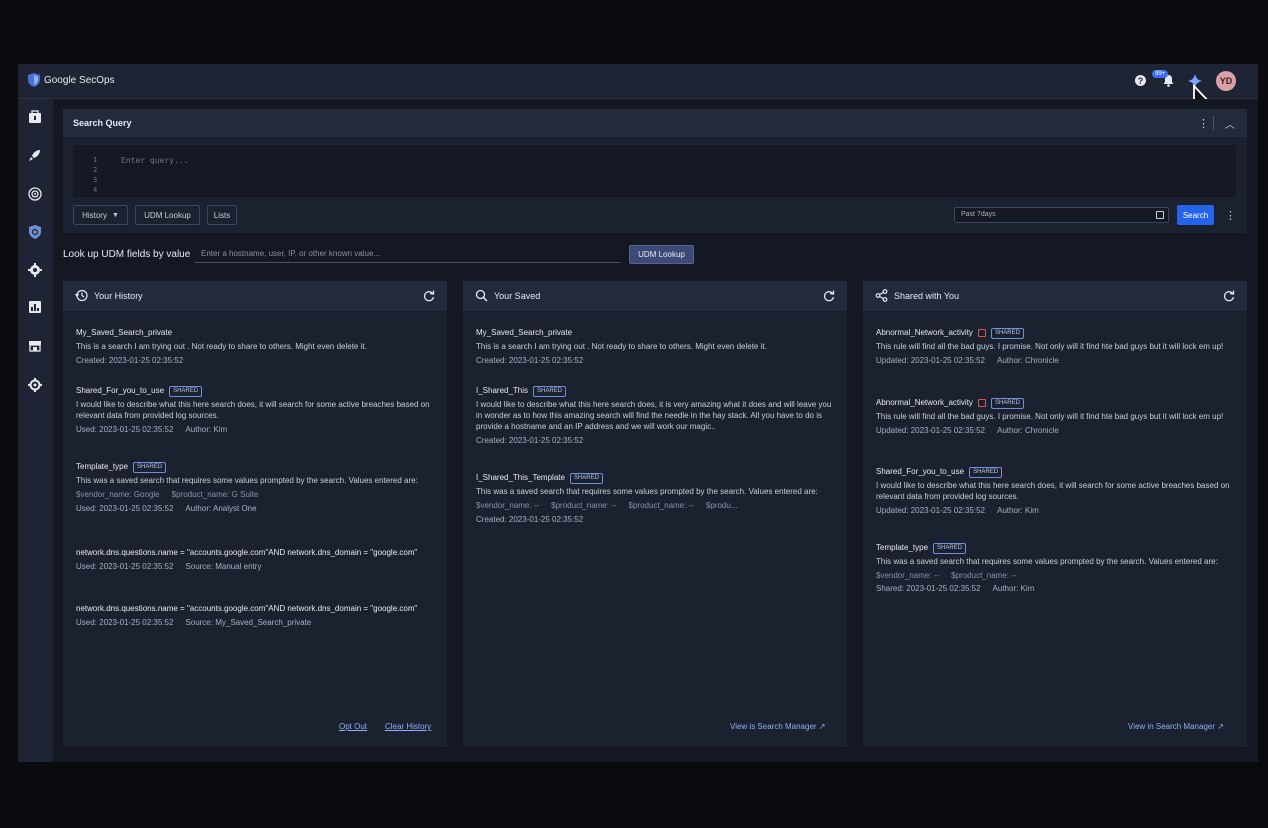 Image resolution: width=1268 pixels, height=828 pixels. Describe the element at coordinates (924, 332) in the screenshot. I see `item-title: Abnormal_Network_activity` at that location.